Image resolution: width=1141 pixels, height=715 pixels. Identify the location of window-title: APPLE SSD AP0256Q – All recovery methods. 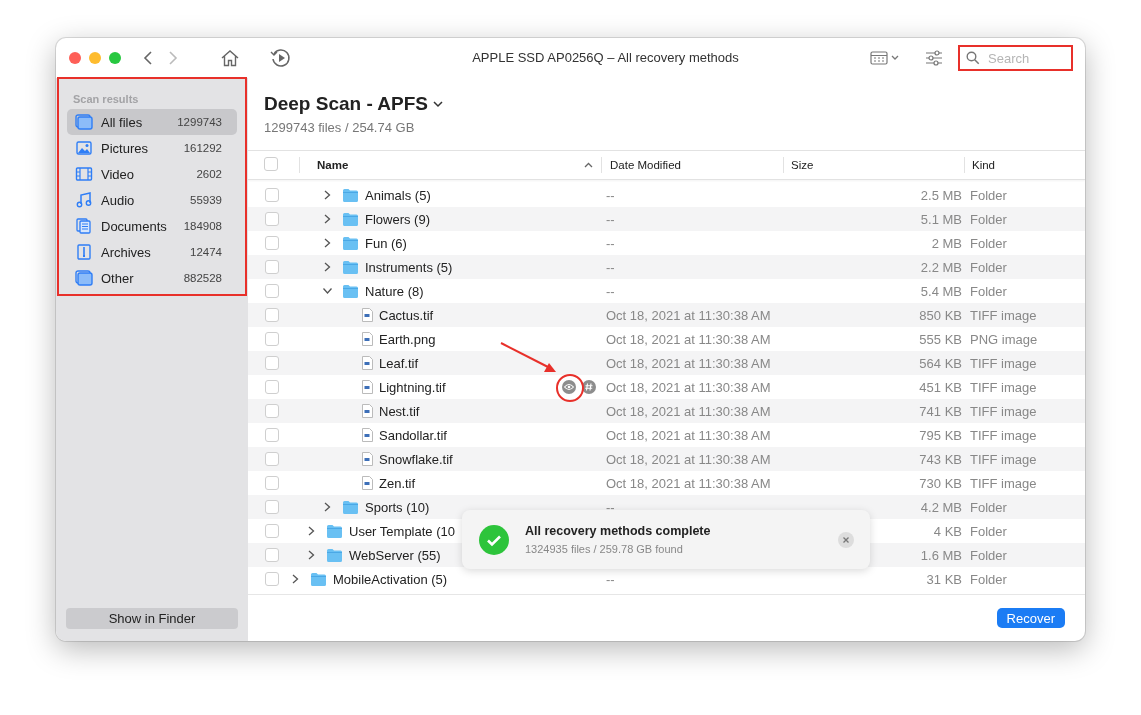
(605, 57).